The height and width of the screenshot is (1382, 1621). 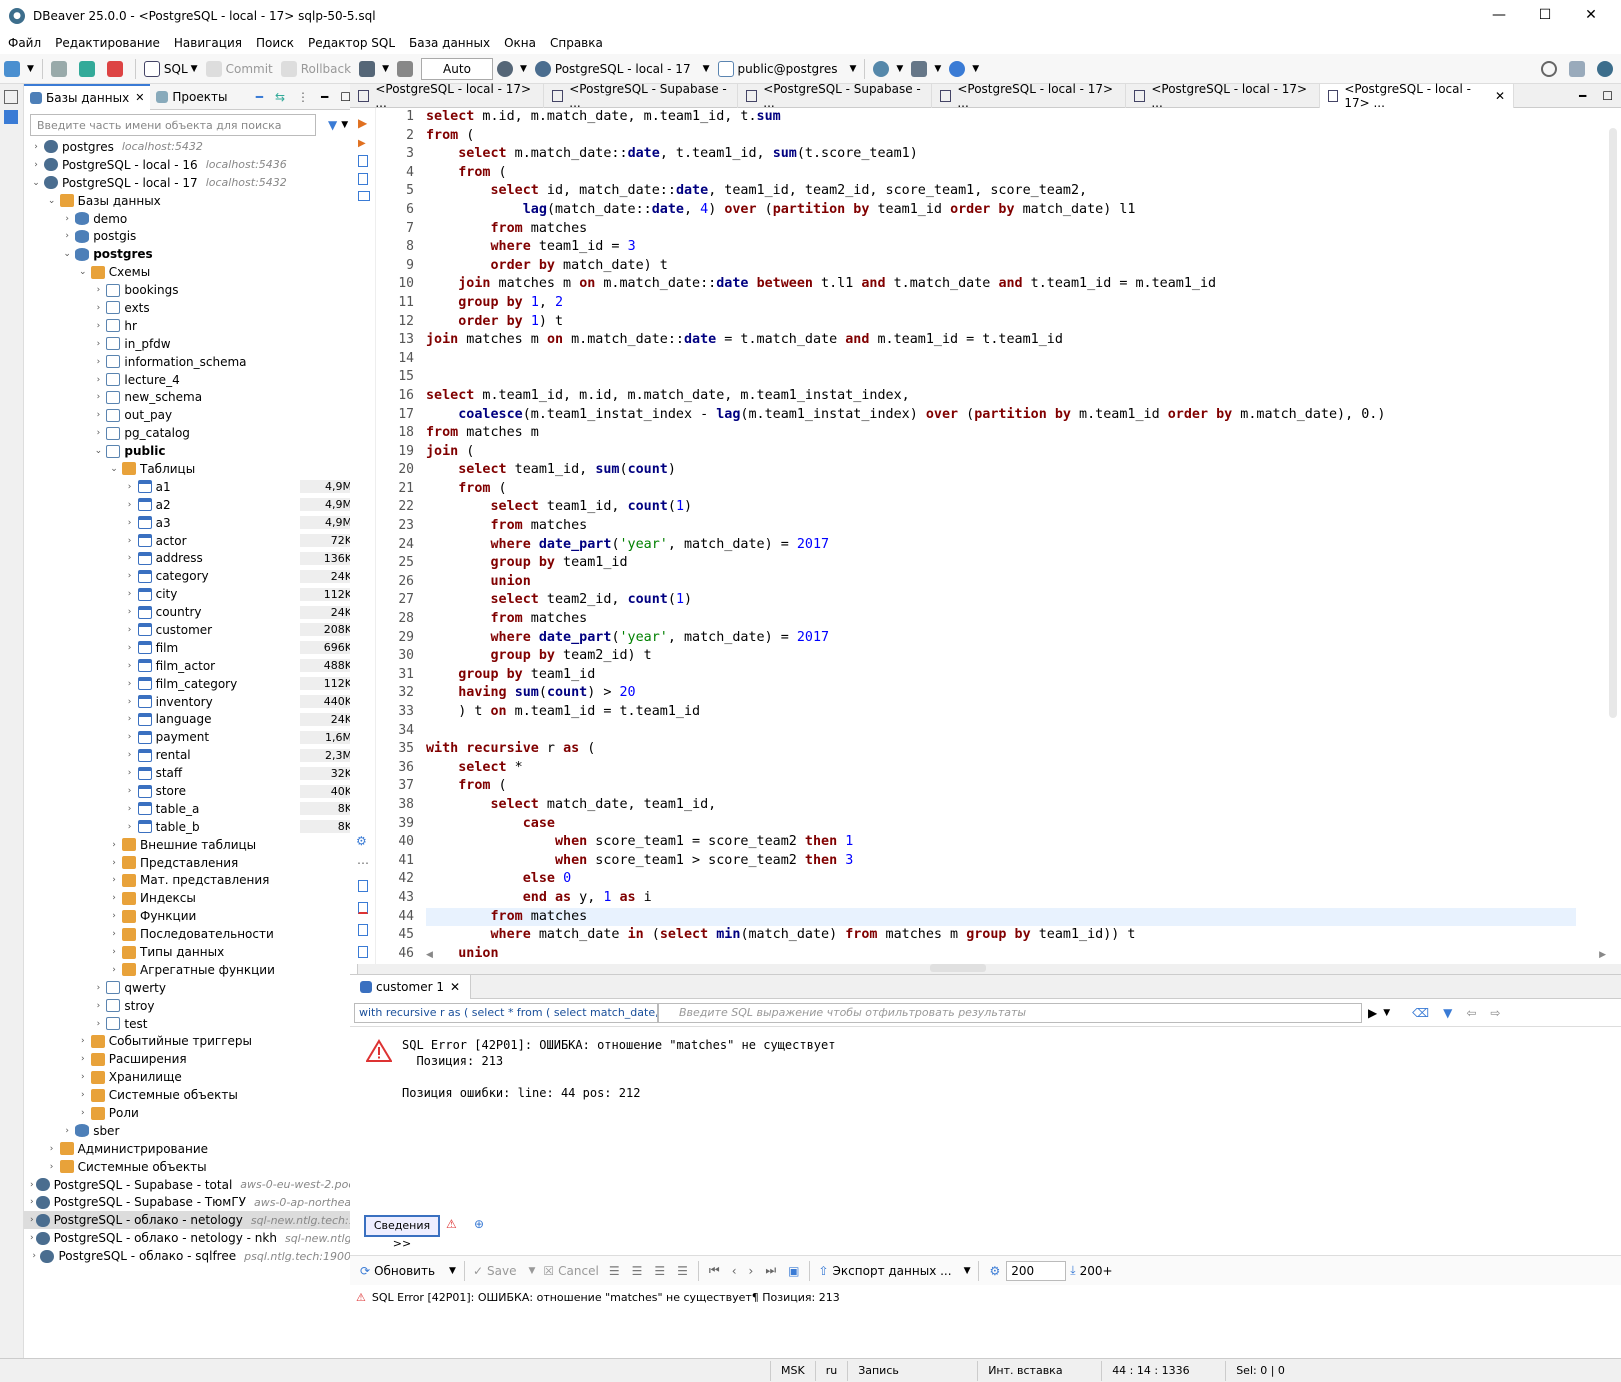 What do you see at coordinates (191, 1059) in the screenshot?
I see `tree-item: › Расширения` at bounding box center [191, 1059].